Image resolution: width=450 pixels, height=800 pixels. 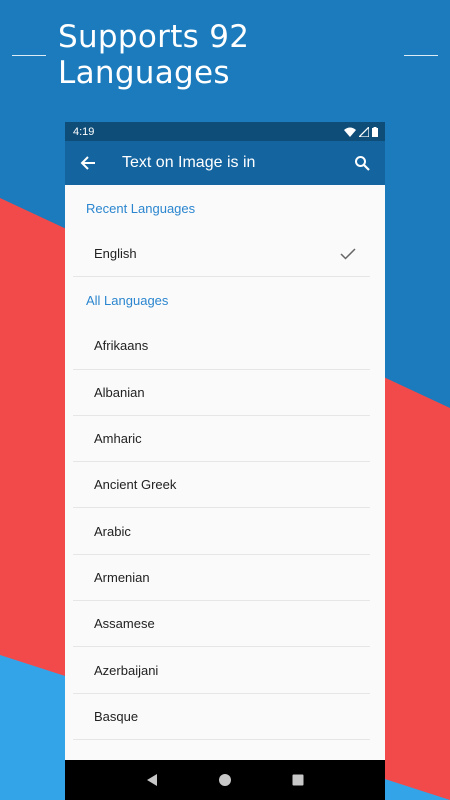 I want to click on language-label: English, so click(x=115, y=254).